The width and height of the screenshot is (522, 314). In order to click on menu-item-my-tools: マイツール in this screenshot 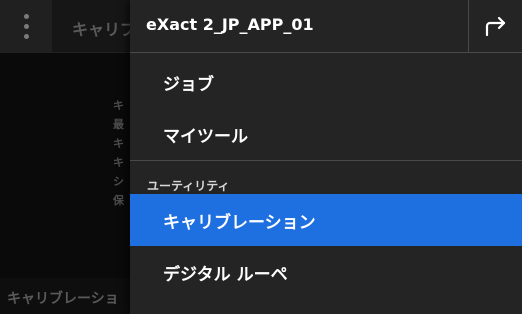, I will do `click(326, 134)`.